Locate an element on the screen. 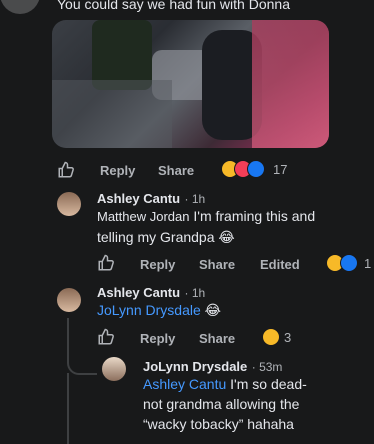  timestamp: 53m is located at coordinates (270, 367).